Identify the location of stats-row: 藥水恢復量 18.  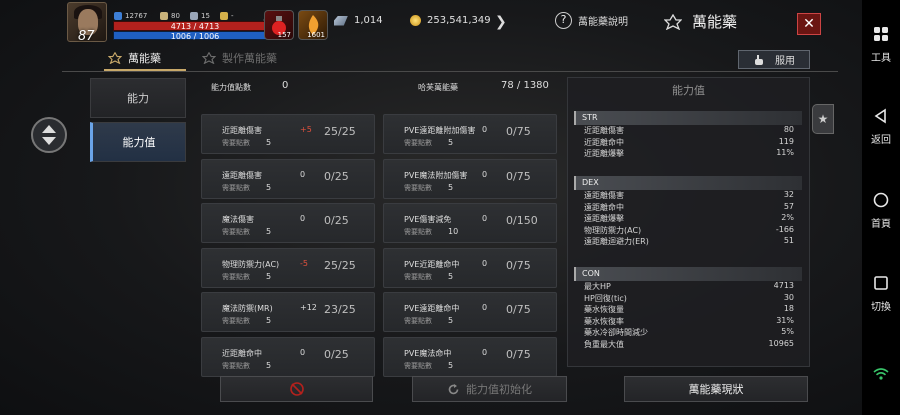
(688, 310).